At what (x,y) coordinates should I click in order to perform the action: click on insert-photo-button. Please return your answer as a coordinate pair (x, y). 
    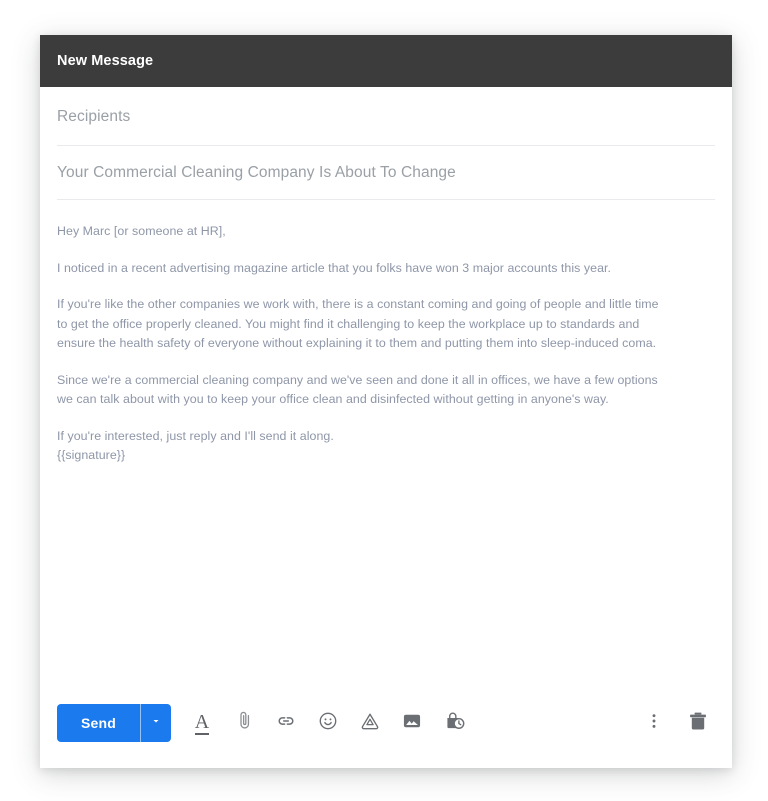
    Looking at the image, I should click on (412, 723).